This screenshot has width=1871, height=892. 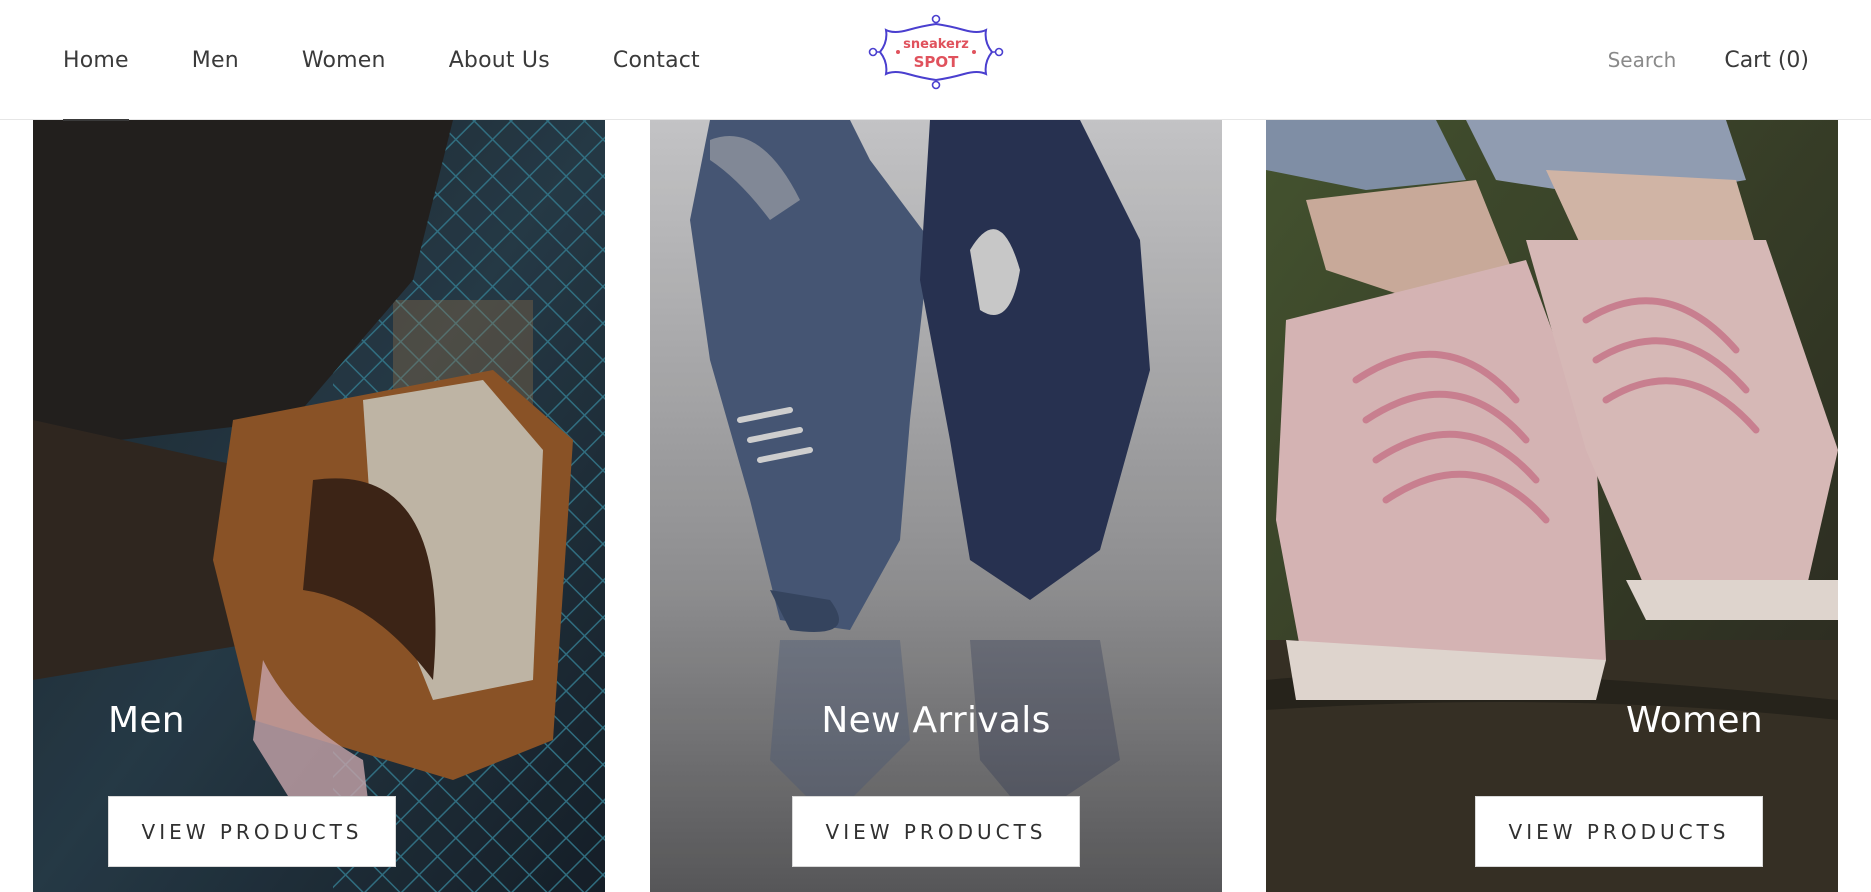 What do you see at coordinates (656, 60) in the screenshot?
I see `nav-item-contact: Contact` at bounding box center [656, 60].